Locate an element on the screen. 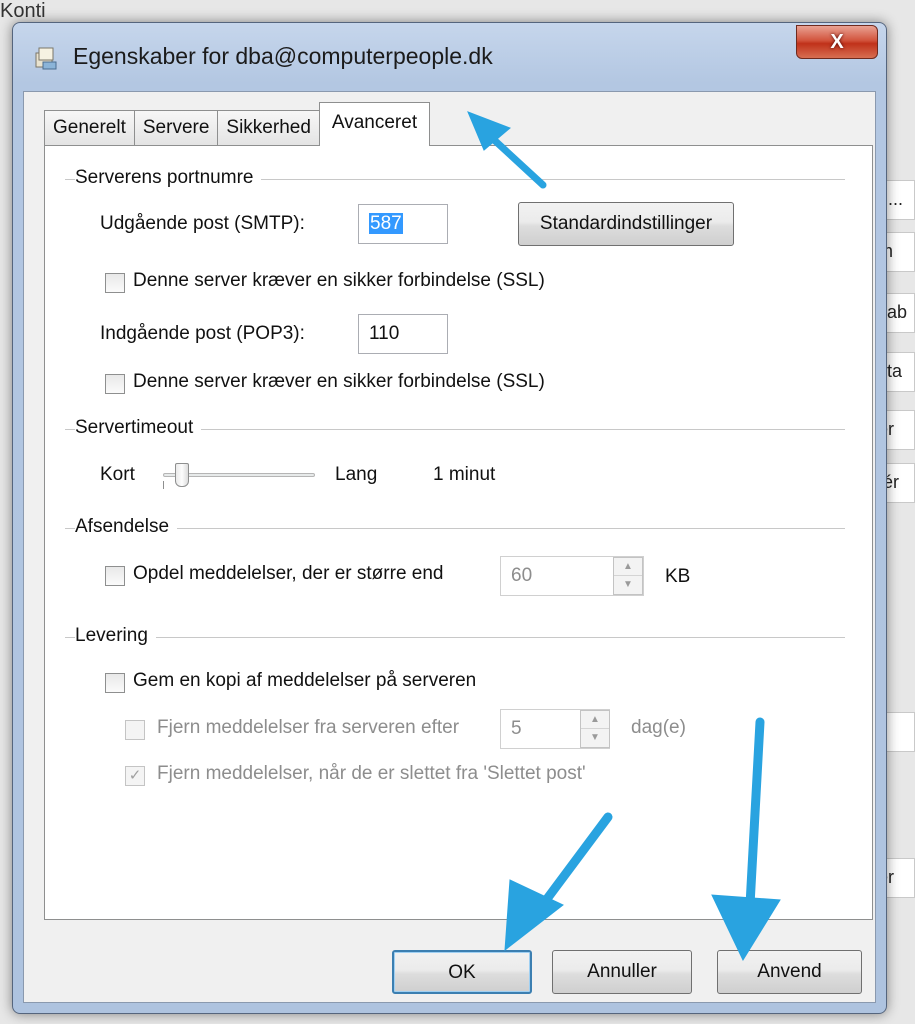  split-messages-label: Opdel meddelelser, der er større end is located at coordinates (288, 573).